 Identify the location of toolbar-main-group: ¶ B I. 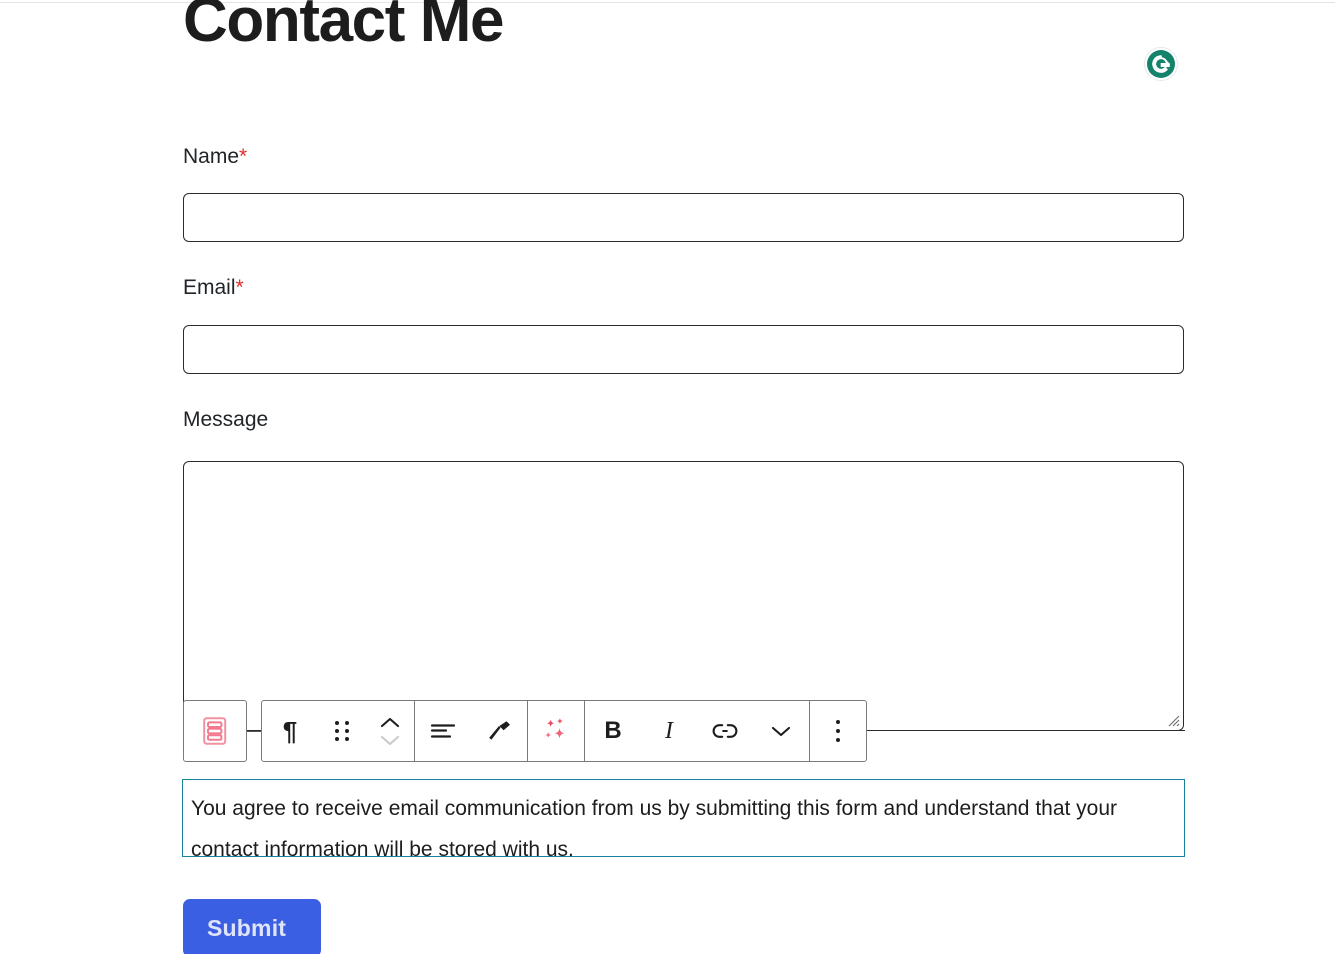
(564, 731).